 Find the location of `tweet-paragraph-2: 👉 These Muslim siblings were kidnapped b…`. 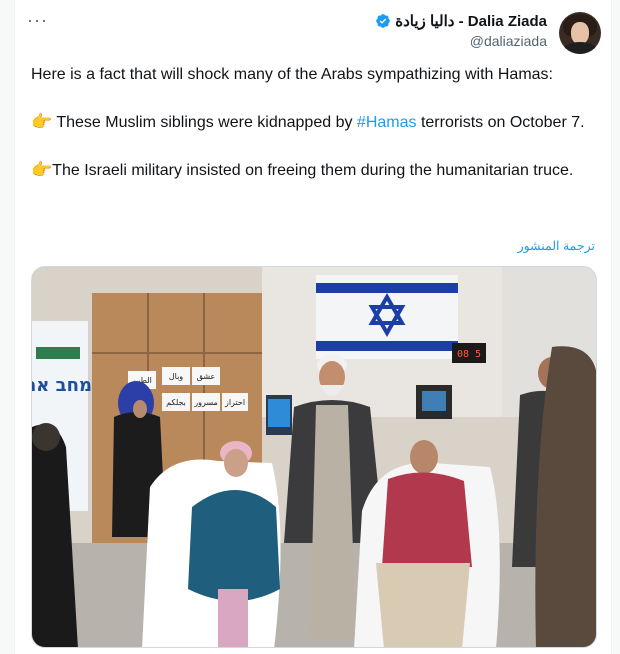

tweet-paragraph-2: 👉 These Muslim siblings were kidnapped b… is located at coordinates (316, 122).